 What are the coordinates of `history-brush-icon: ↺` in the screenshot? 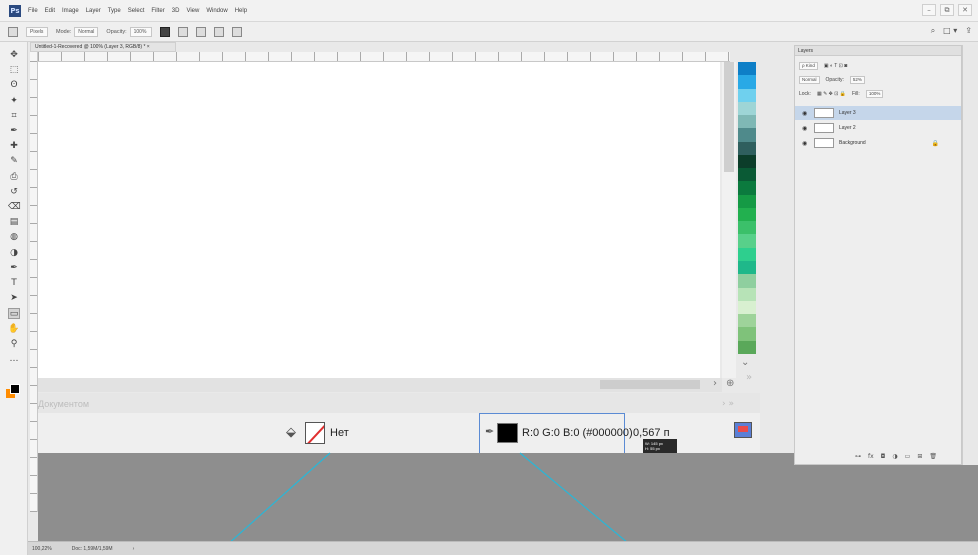 It's located at (14, 192).